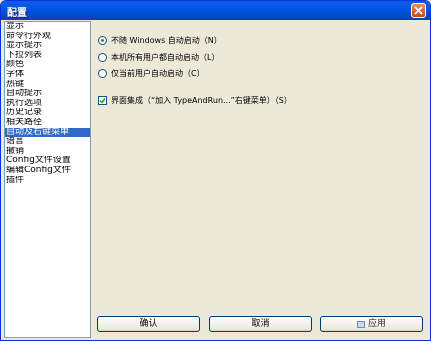 This screenshot has height=341, width=431. I want to click on checkbox-shell-integration: 界面集成（“加入 TypeAndRun...”右键菜单）（S）, so click(195, 100).